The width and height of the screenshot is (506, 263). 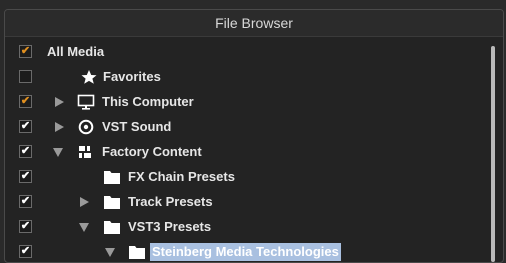 What do you see at coordinates (25, 101) in the screenshot?
I see `checkbox-this-computer: ✔` at bounding box center [25, 101].